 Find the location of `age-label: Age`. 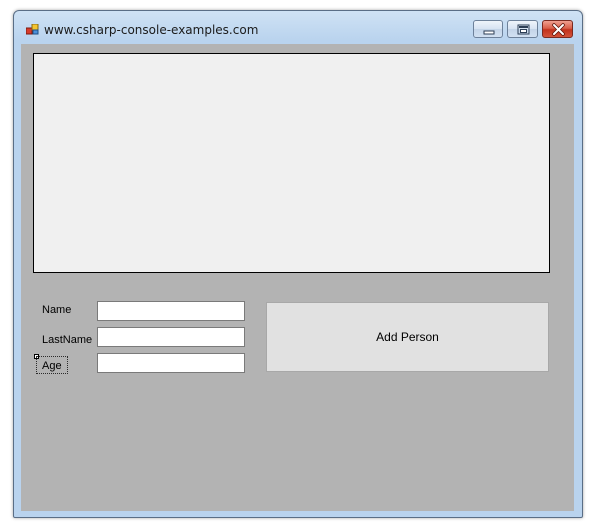

age-label: Age is located at coordinates (52, 365).